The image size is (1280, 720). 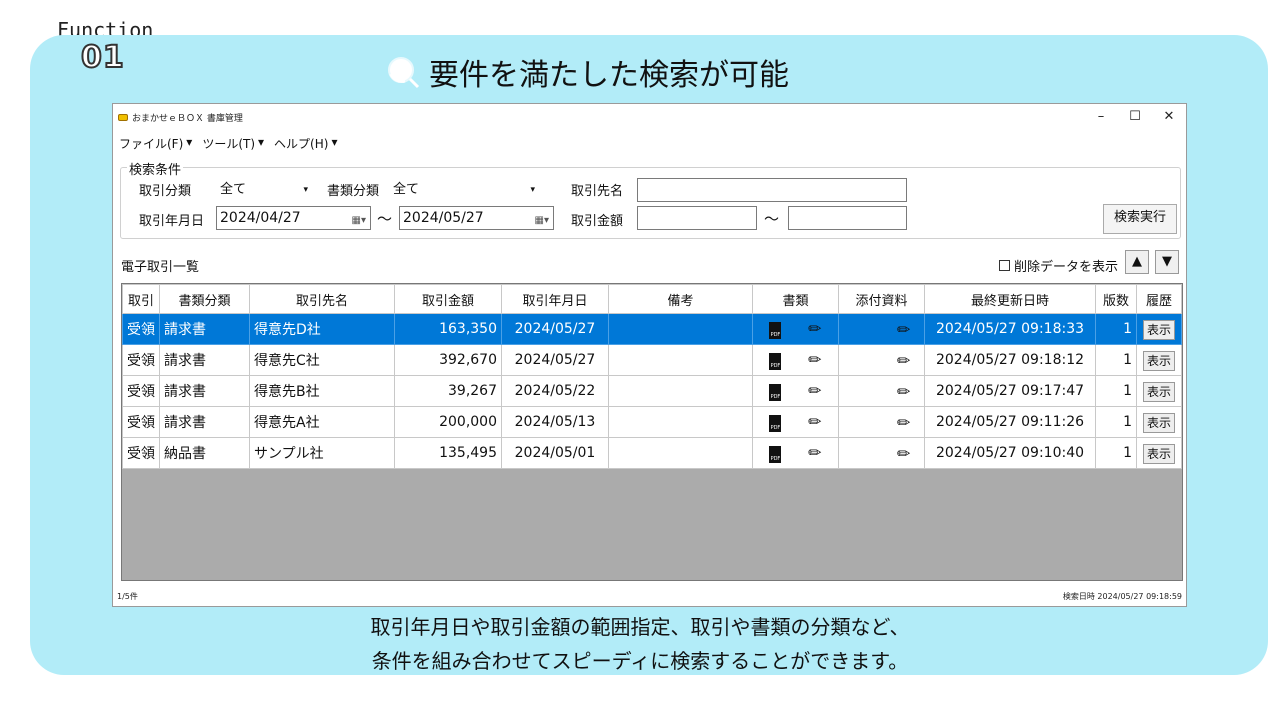 What do you see at coordinates (448, 329) in the screenshot?
I see `cell-amount: 163,350` at bounding box center [448, 329].